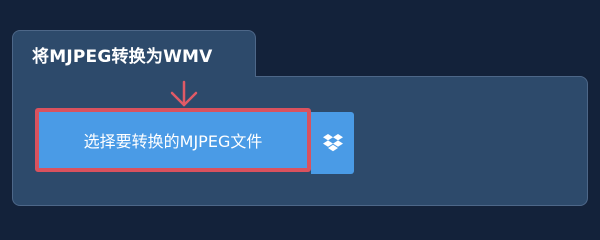 This screenshot has height=240, width=600. I want to click on converter-title: 将MJPEG转换为WMV, so click(122, 57).